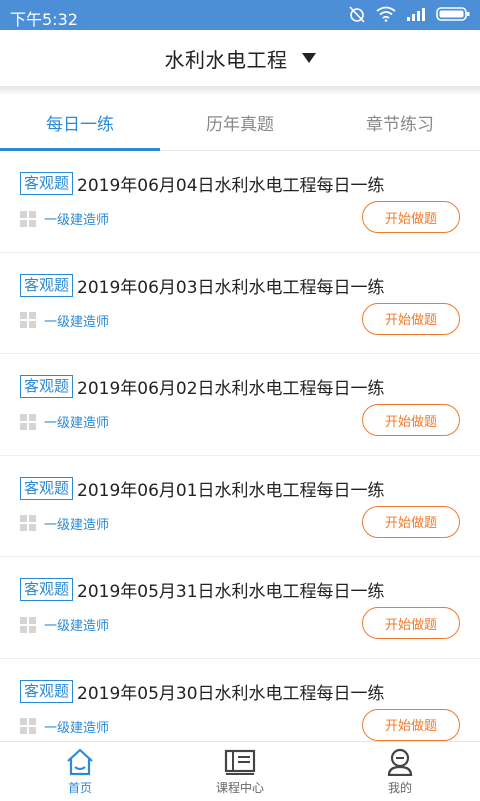 Image resolution: width=480 pixels, height=801 pixels. What do you see at coordinates (240, 202) in the screenshot?
I see `list-item: 客观题 2019年06月04日水利水电工程每日一练 一级建造师 开始做题` at bounding box center [240, 202].